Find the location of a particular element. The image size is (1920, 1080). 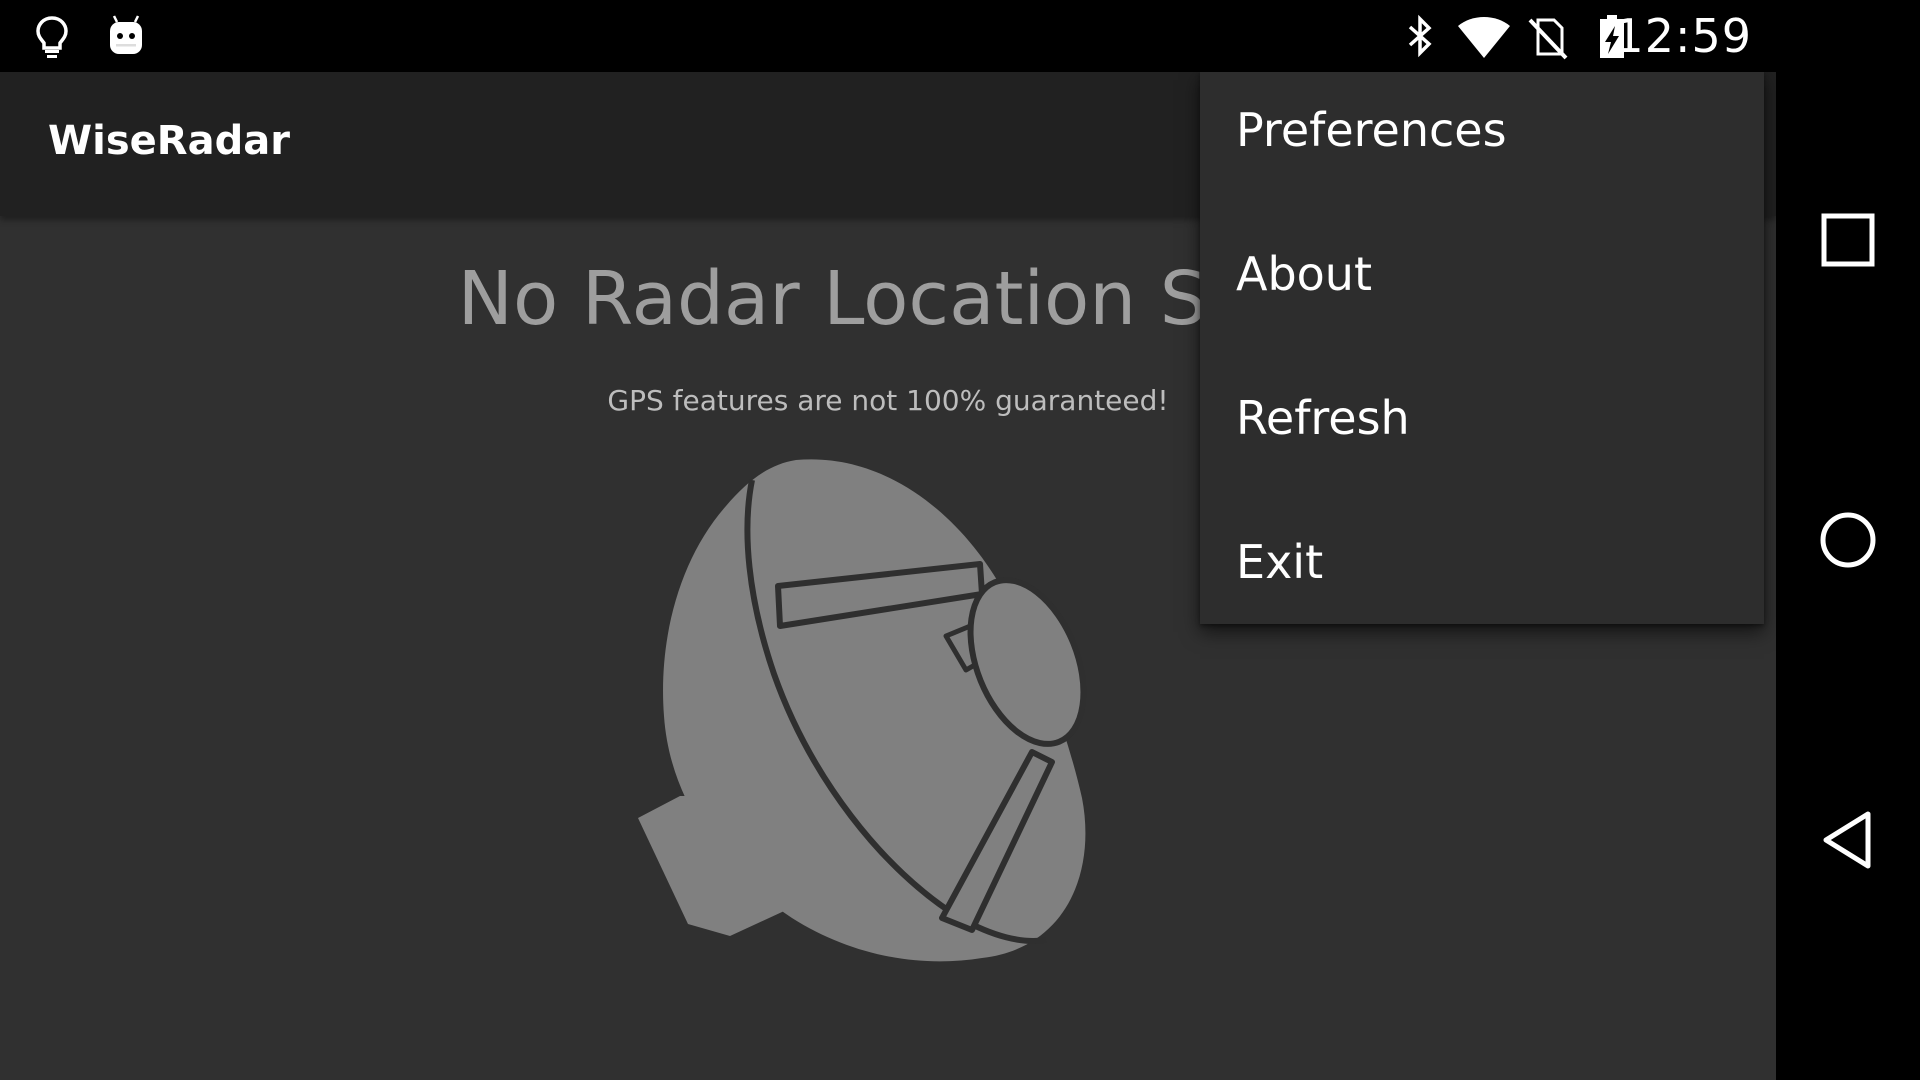

back-icon is located at coordinates (1848, 840).